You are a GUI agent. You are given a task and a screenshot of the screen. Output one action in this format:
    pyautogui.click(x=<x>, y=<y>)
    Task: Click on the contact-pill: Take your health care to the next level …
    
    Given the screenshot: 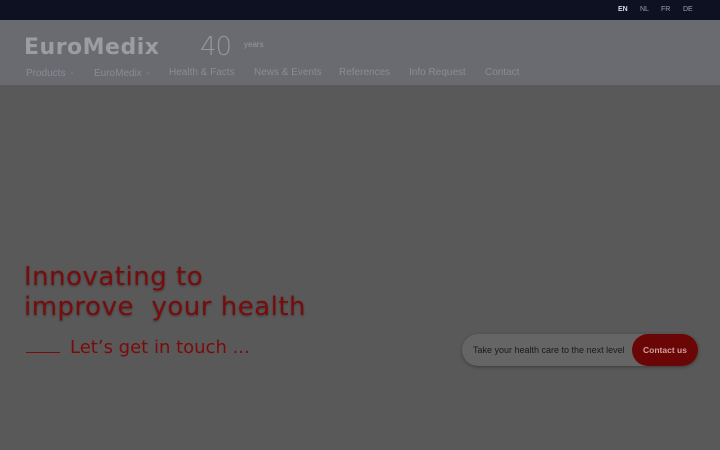 What is the action you would take?
    pyautogui.click(x=580, y=350)
    